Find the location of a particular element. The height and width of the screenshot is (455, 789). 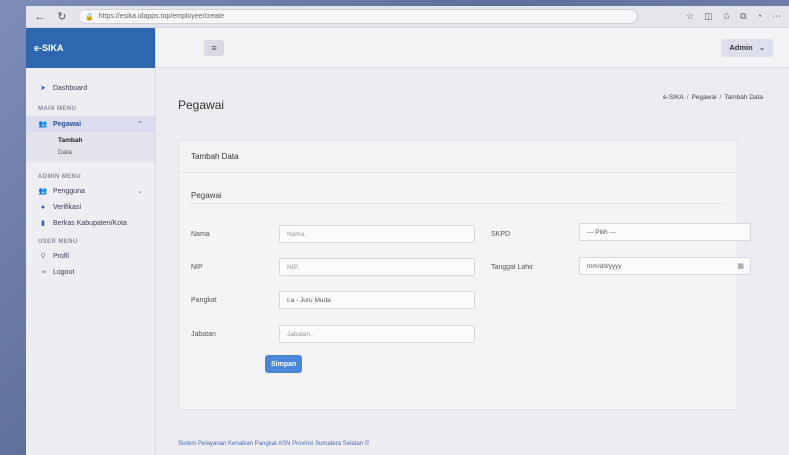

pegawai-submenu: Tambah Data is located at coordinates (90, 147).